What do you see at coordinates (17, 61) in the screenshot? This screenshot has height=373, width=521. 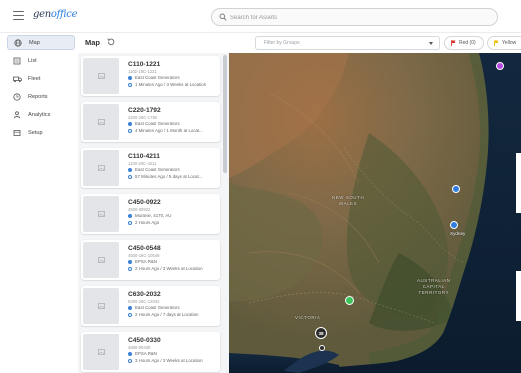 I see `list-icon` at bounding box center [17, 61].